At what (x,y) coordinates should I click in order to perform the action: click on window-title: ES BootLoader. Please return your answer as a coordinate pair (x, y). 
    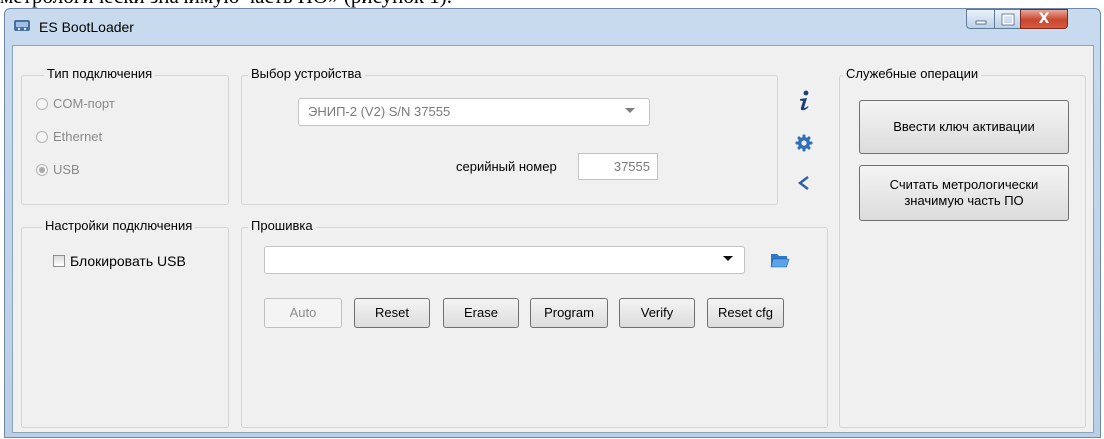
    Looking at the image, I should click on (86, 27).